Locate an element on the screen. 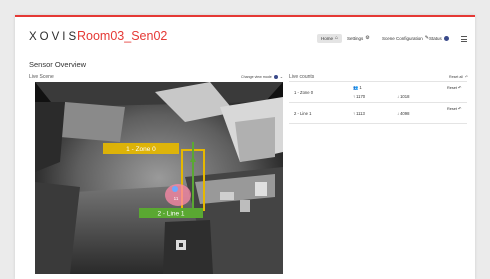 Image resolution: width=490 pixels, height=279 pixels. person-id: 11 is located at coordinates (176, 198).